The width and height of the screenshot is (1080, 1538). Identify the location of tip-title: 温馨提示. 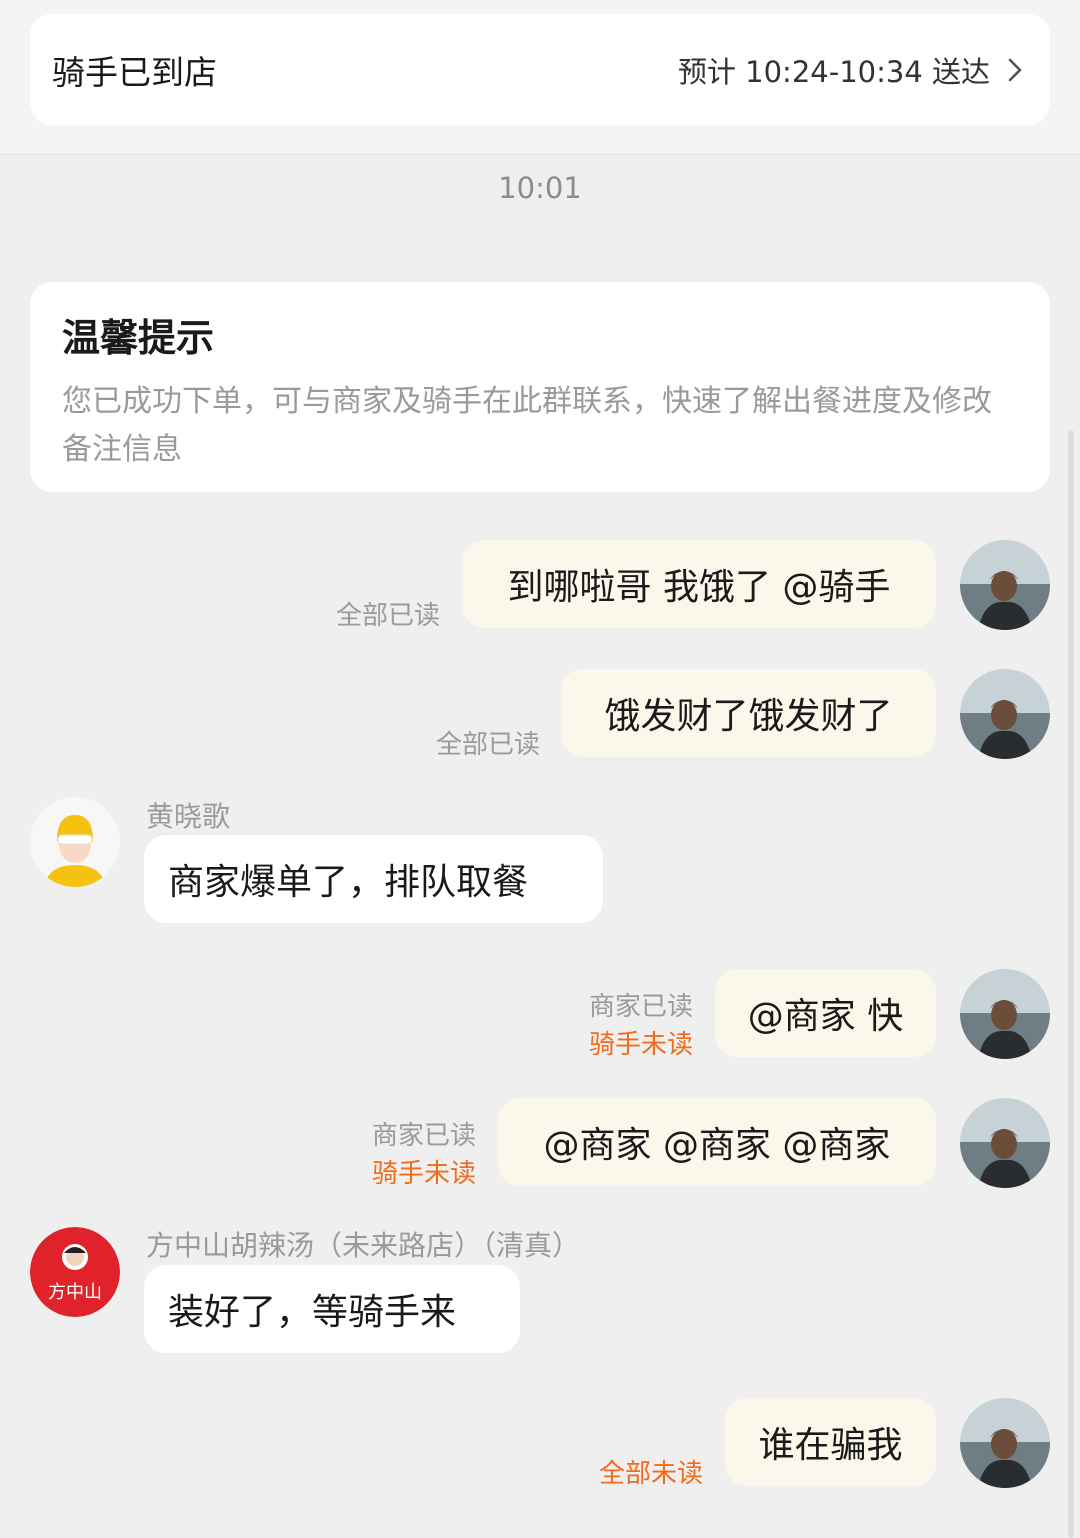
(138, 338).